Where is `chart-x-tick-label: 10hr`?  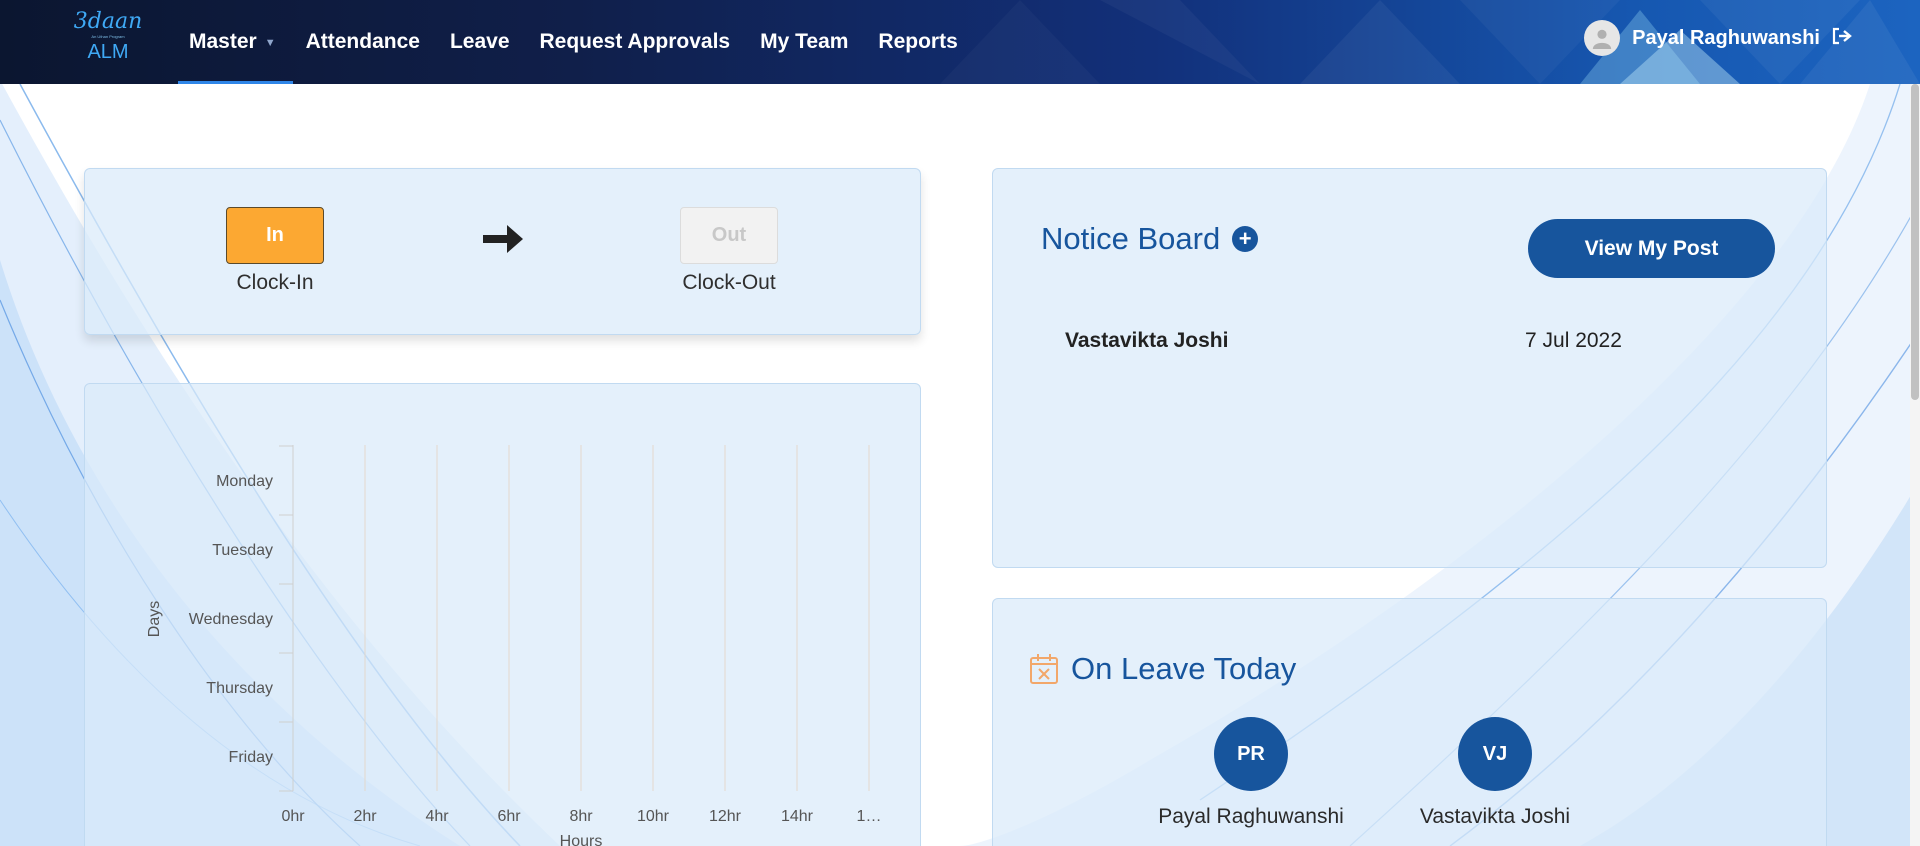 chart-x-tick-label: 10hr is located at coordinates (653, 816).